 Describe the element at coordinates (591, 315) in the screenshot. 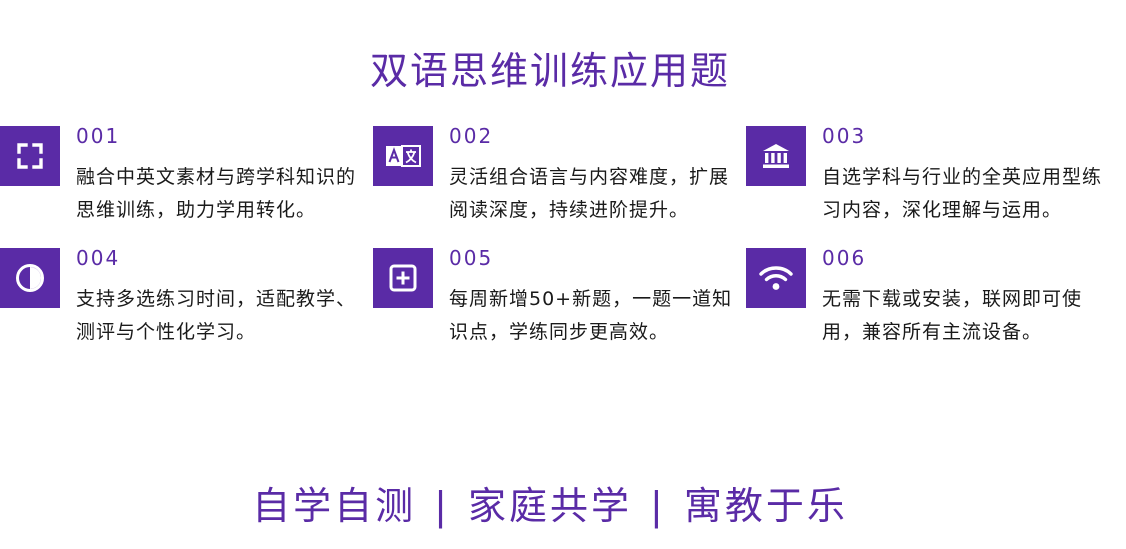

I see `feature-description: 每周新增50+新题，一题一道知识点，学练同步更高效。` at that location.